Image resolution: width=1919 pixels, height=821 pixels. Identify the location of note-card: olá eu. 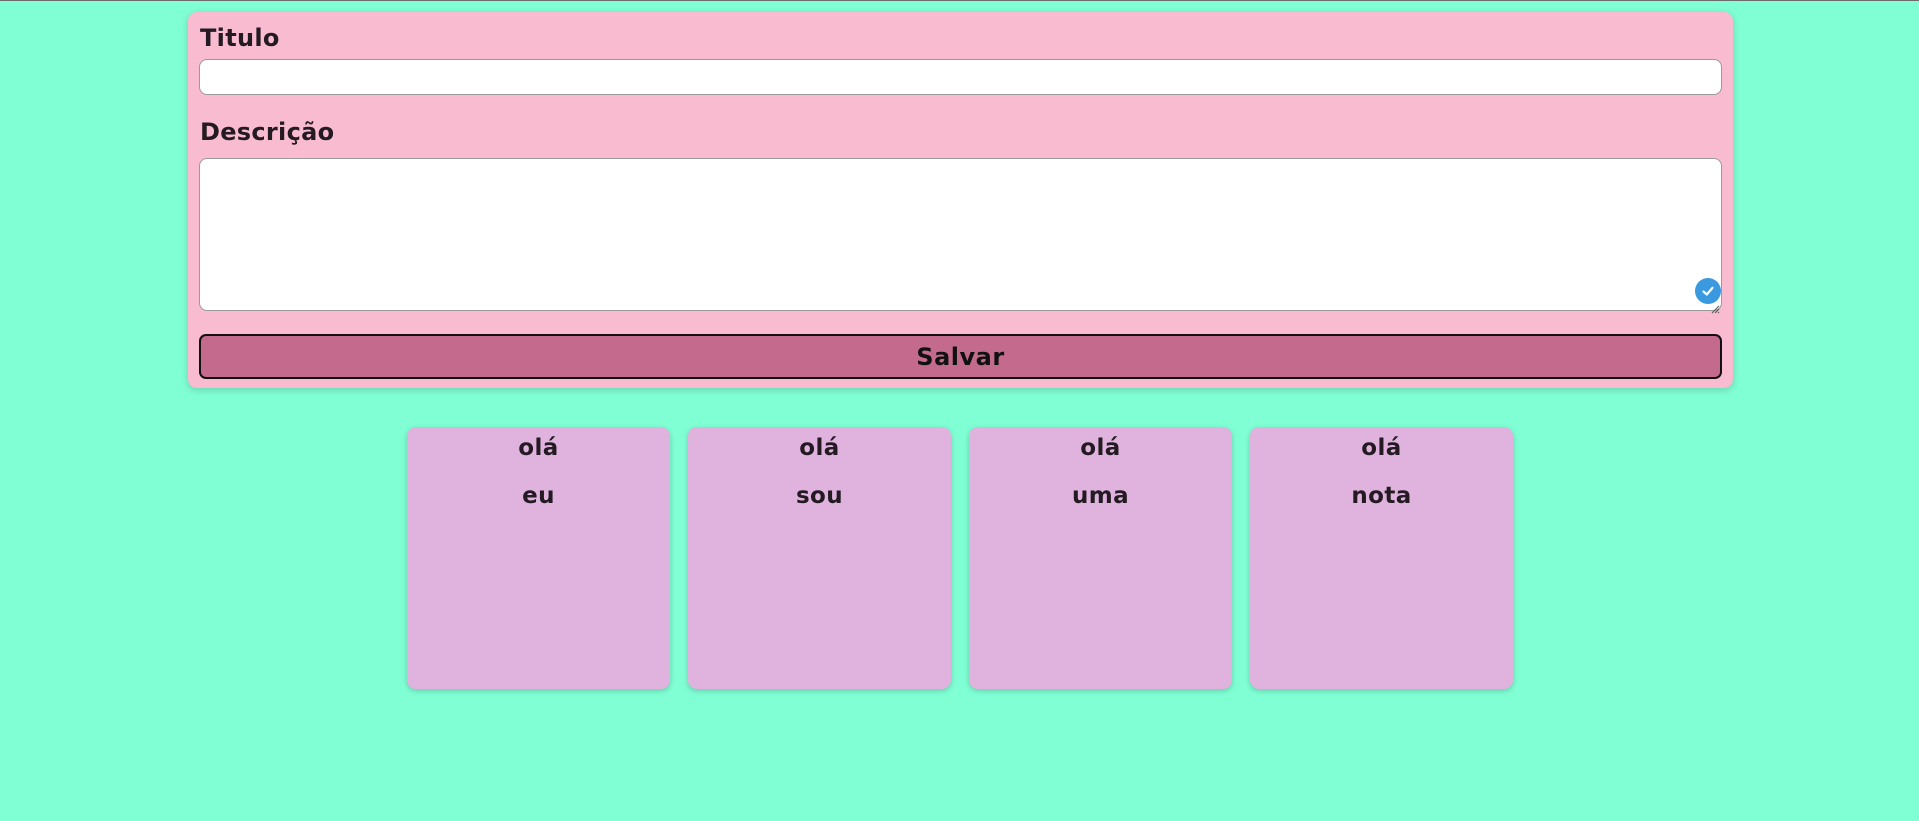
(538, 558).